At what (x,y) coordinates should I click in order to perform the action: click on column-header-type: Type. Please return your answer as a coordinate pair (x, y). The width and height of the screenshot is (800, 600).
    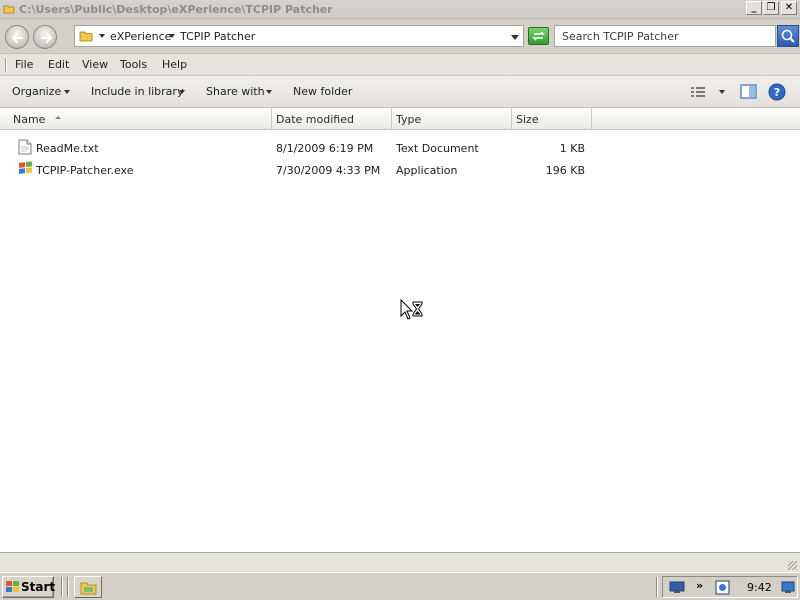
    Looking at the image, I should click on (452, 119).